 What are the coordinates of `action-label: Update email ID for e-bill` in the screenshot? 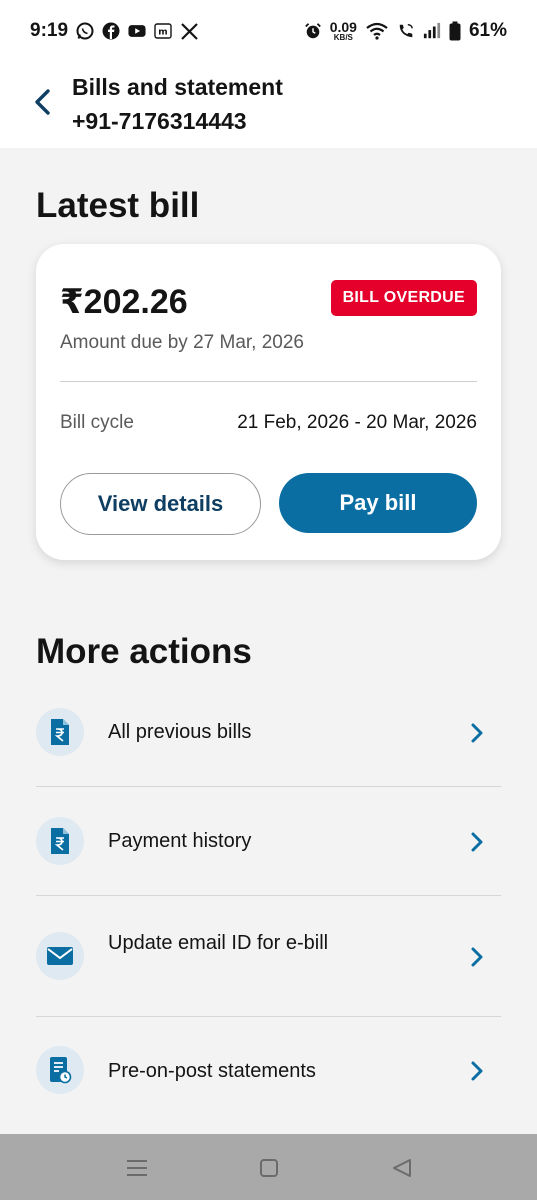 It's located at (218, 943).